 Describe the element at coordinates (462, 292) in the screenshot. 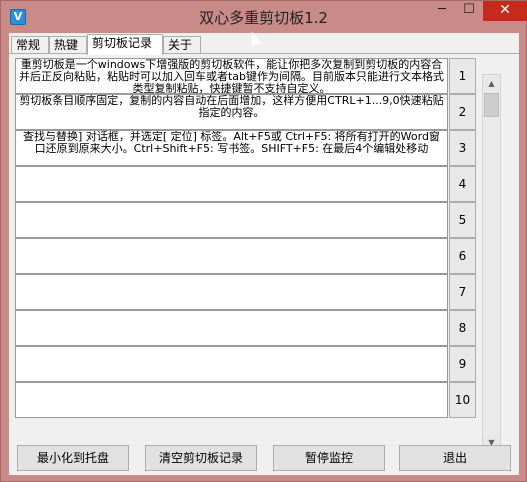

I see `paste-button-7: 7` at that location.